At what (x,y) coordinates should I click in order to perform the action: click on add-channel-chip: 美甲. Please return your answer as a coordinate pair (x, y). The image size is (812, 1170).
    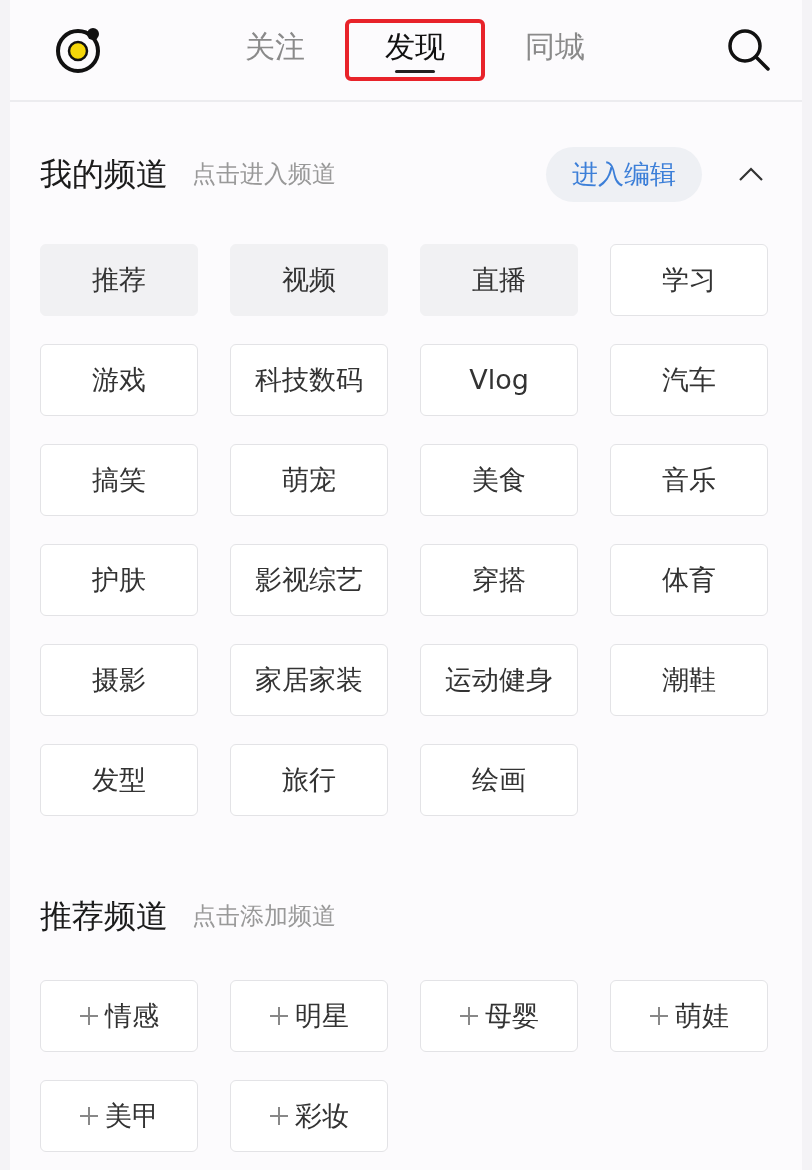
    Looking at the image, I should click on (119, 1116).